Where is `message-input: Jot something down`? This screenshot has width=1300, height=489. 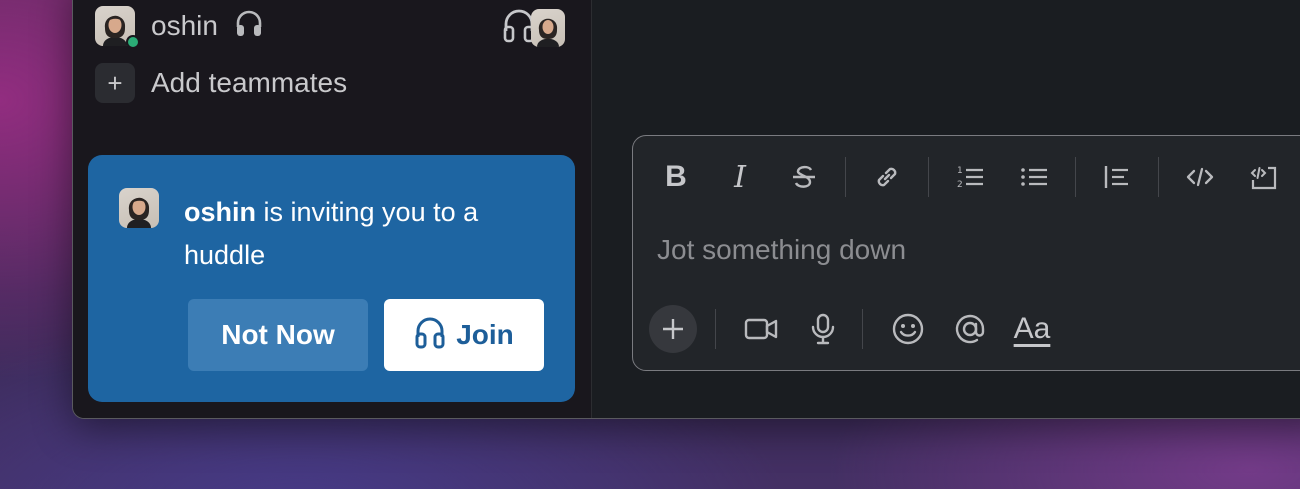
message-input: Jot something down is located at coordinates (781, 250).